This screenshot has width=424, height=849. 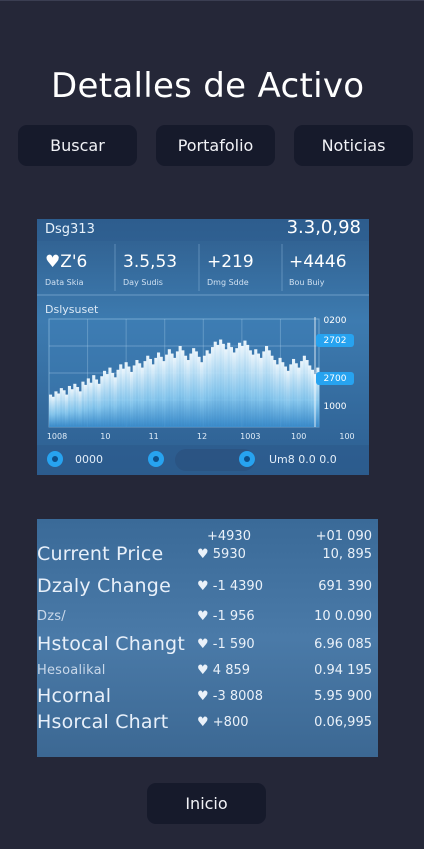 What do you see at coordinates (335, 341) in the screenshot?
I see `price-axis-label: 2702` at bounding box center [335, 341].